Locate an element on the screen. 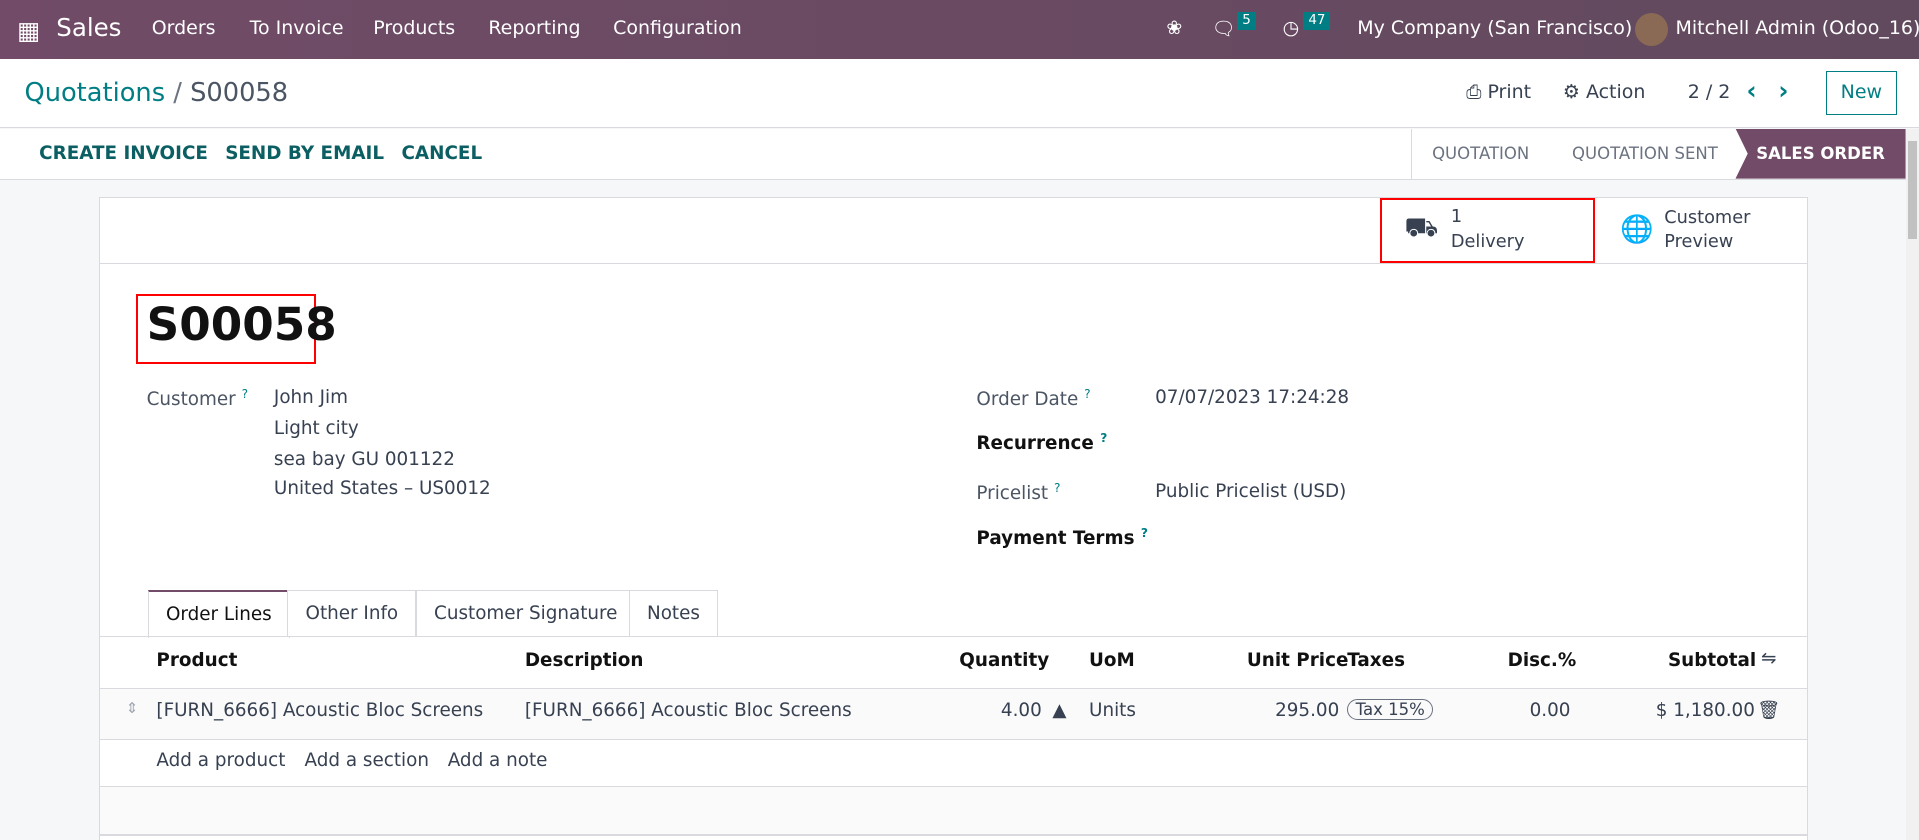 The height and width of the screenshot is (840, 1919). preview-line1: Customer is located at coordinates (1707, 217).